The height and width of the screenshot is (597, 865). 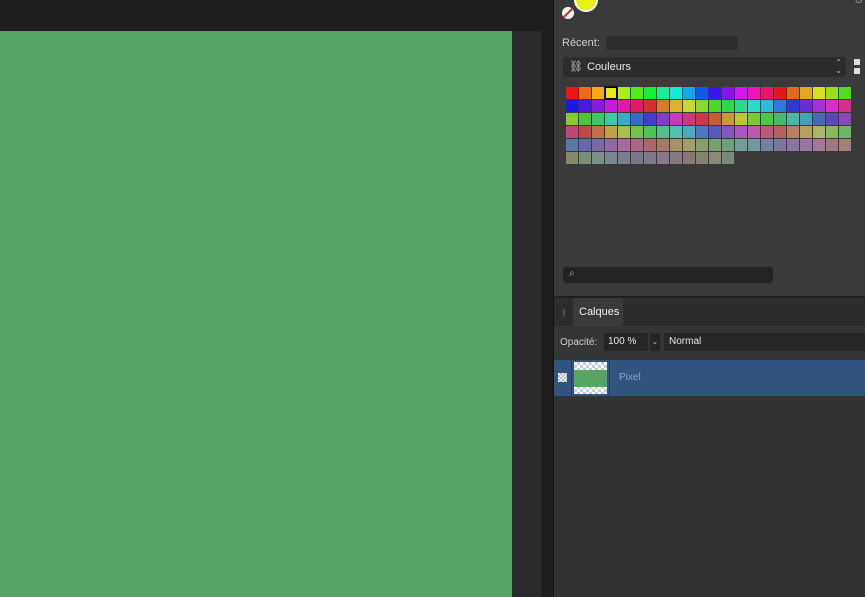 What do you see at coordinates (655, 342) in the screenshot?
I see `opacity-dropdown-icon: ⌄` at bounding box center [655, 342].